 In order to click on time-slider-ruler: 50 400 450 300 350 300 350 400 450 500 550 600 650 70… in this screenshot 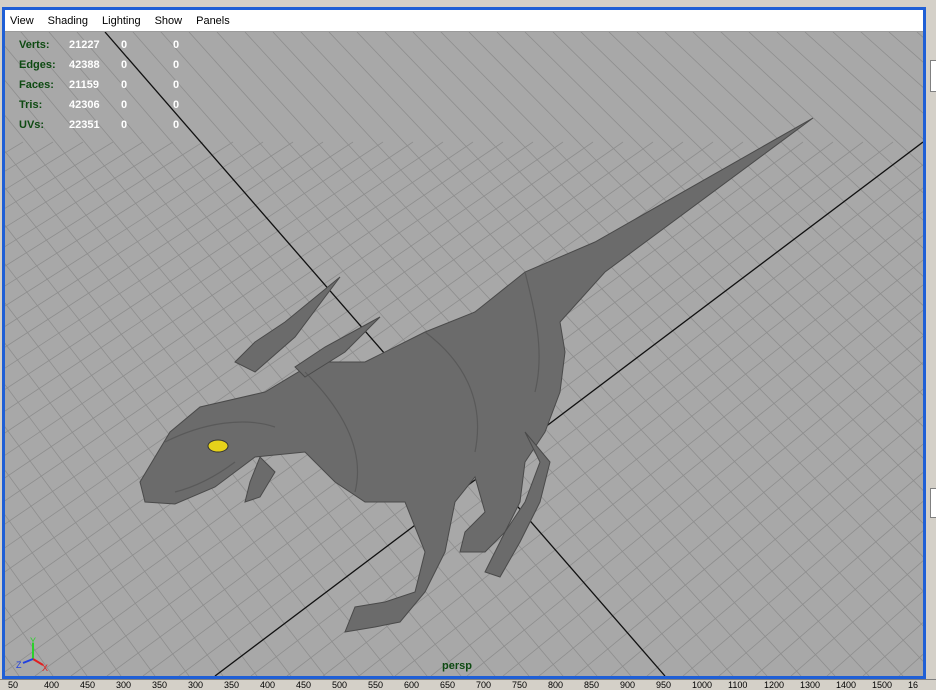, I will do `click(468, 684)`.